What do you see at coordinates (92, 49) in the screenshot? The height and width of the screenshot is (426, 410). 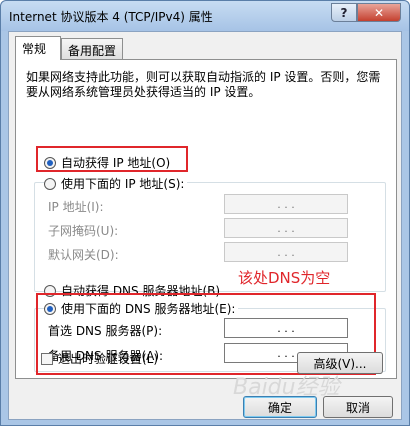 I see `tab-alternate-config: 备用配置` at bounding box center [92, 49].